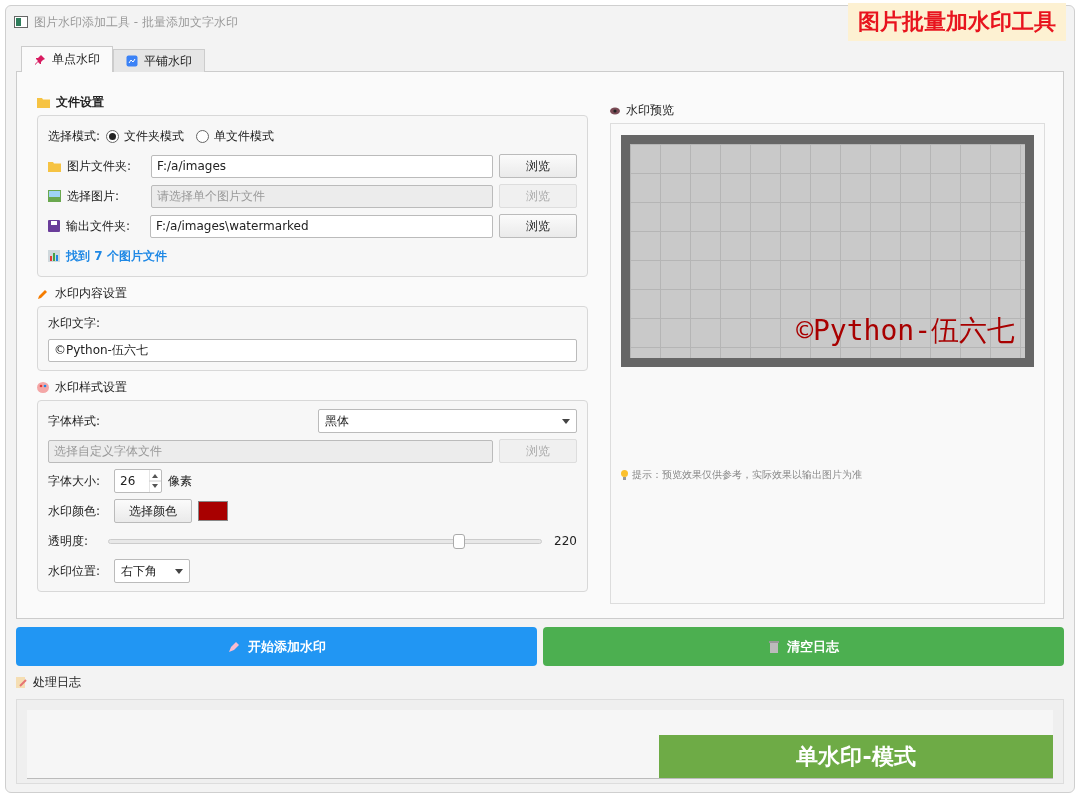 This screenshot has height=798, width=1080. What do you see at coordinates (43, 293) in the screenshot?
I see `pencil-icon` at bounding box center [43, 293].